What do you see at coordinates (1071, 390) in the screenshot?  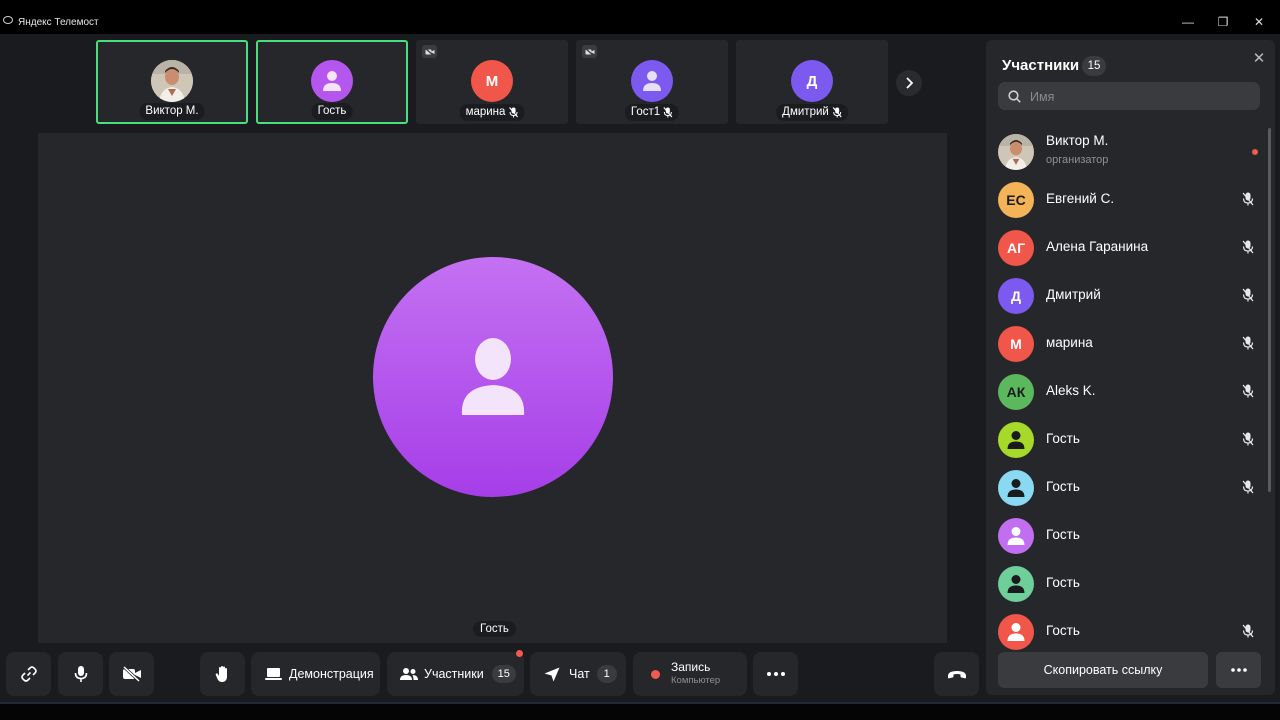 I see `participant-name: Aleks K.` at bounding box center [1071, 390].